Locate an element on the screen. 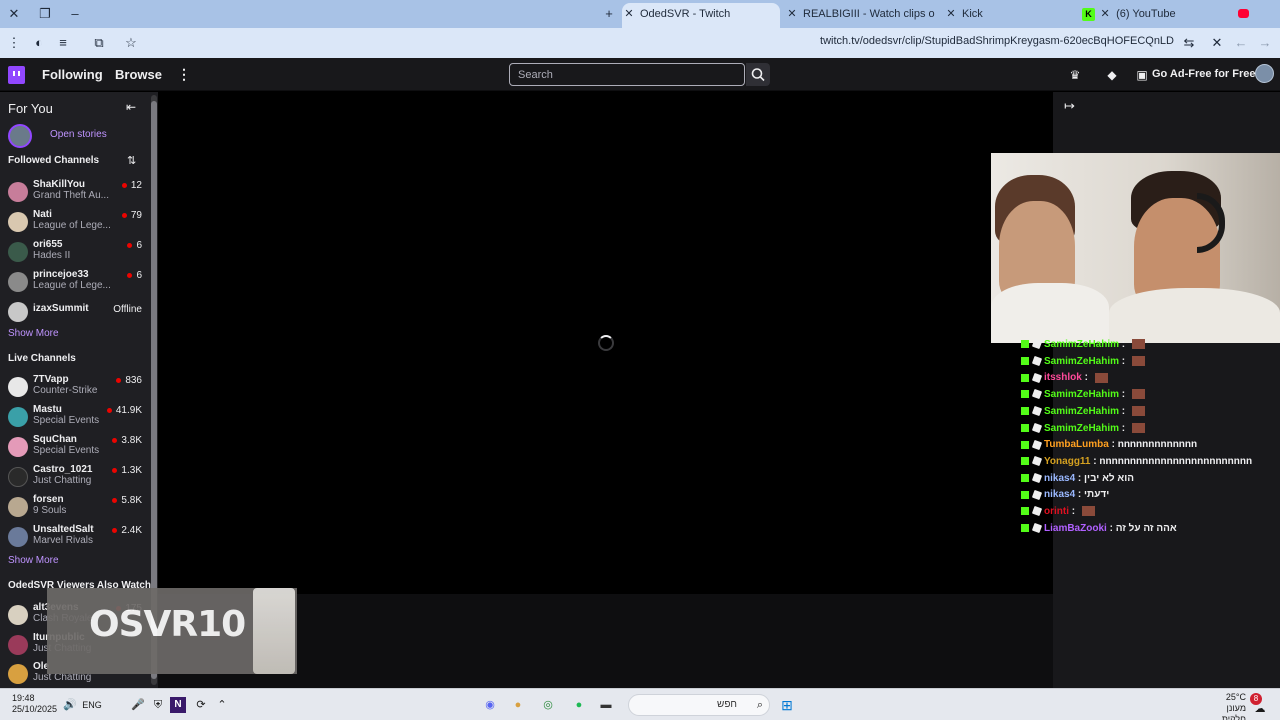  sidebar-item-izaxsummit: izaxSummit Offline is located at coordinates (74, 312).